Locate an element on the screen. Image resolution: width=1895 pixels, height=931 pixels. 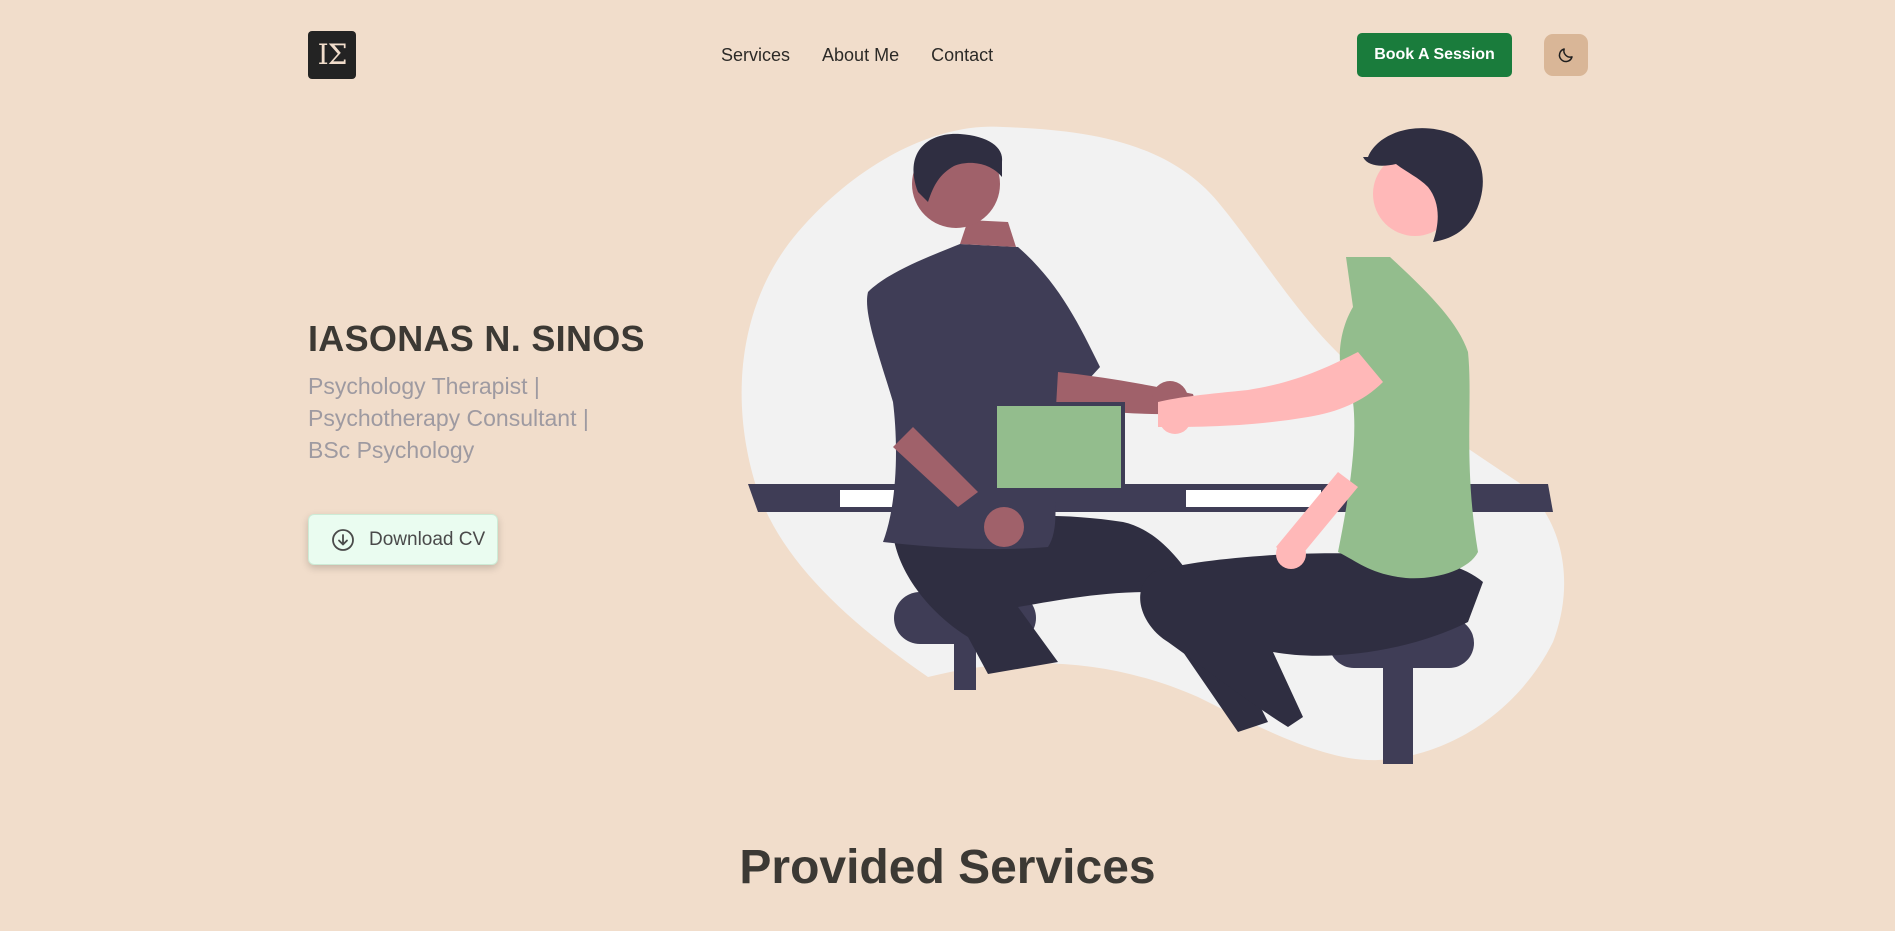
nav-link-about-me: About Me is located at coordinates (860, 55).